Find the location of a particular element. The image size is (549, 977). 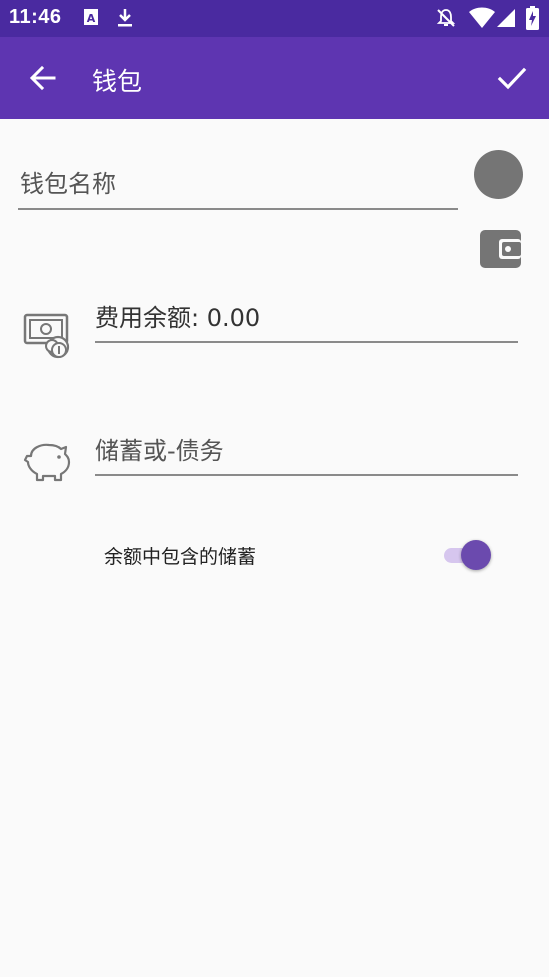

include-savings-switch is located at coordinates (467, 555).